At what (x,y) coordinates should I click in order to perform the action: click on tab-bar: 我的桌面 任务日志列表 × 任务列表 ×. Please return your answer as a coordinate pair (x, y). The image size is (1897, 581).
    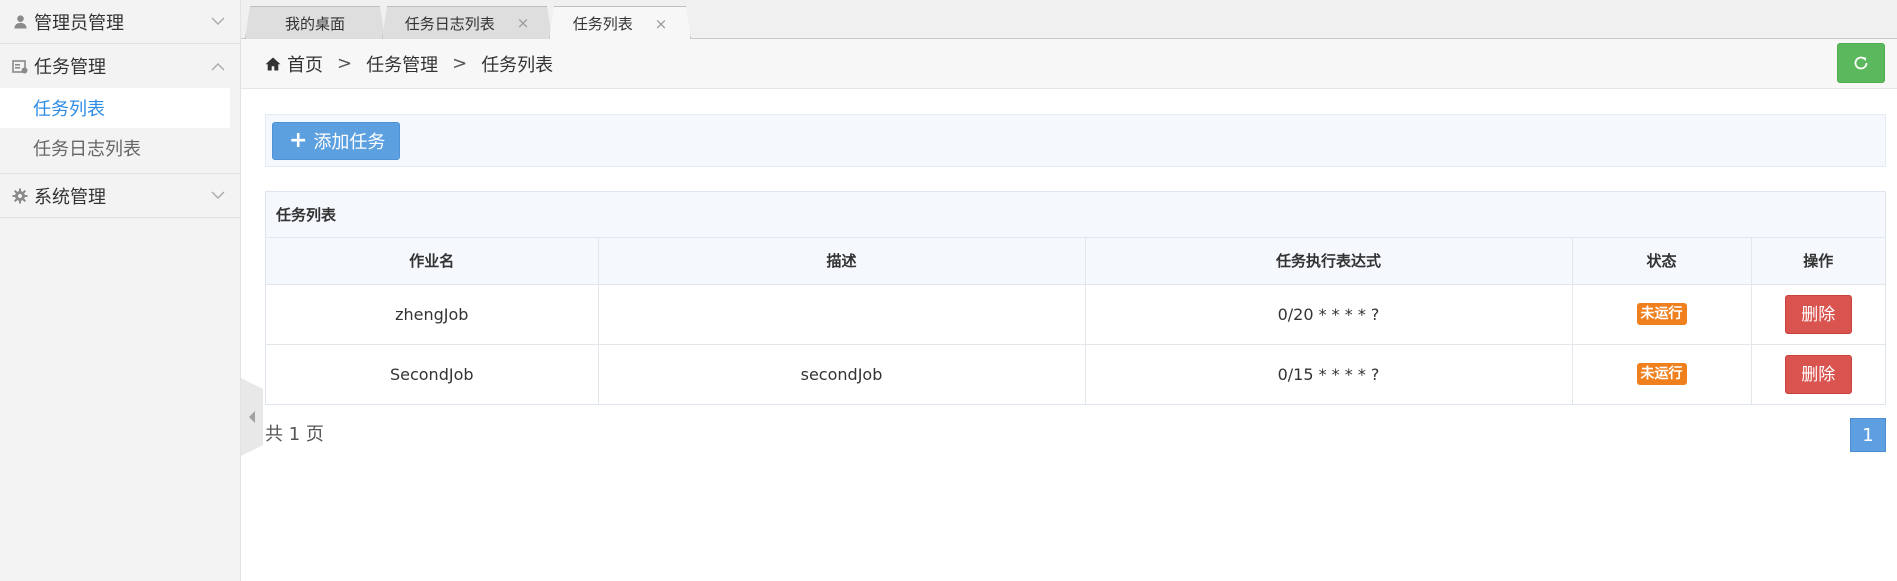
    Looking at the image, I should click on (1069, 19).